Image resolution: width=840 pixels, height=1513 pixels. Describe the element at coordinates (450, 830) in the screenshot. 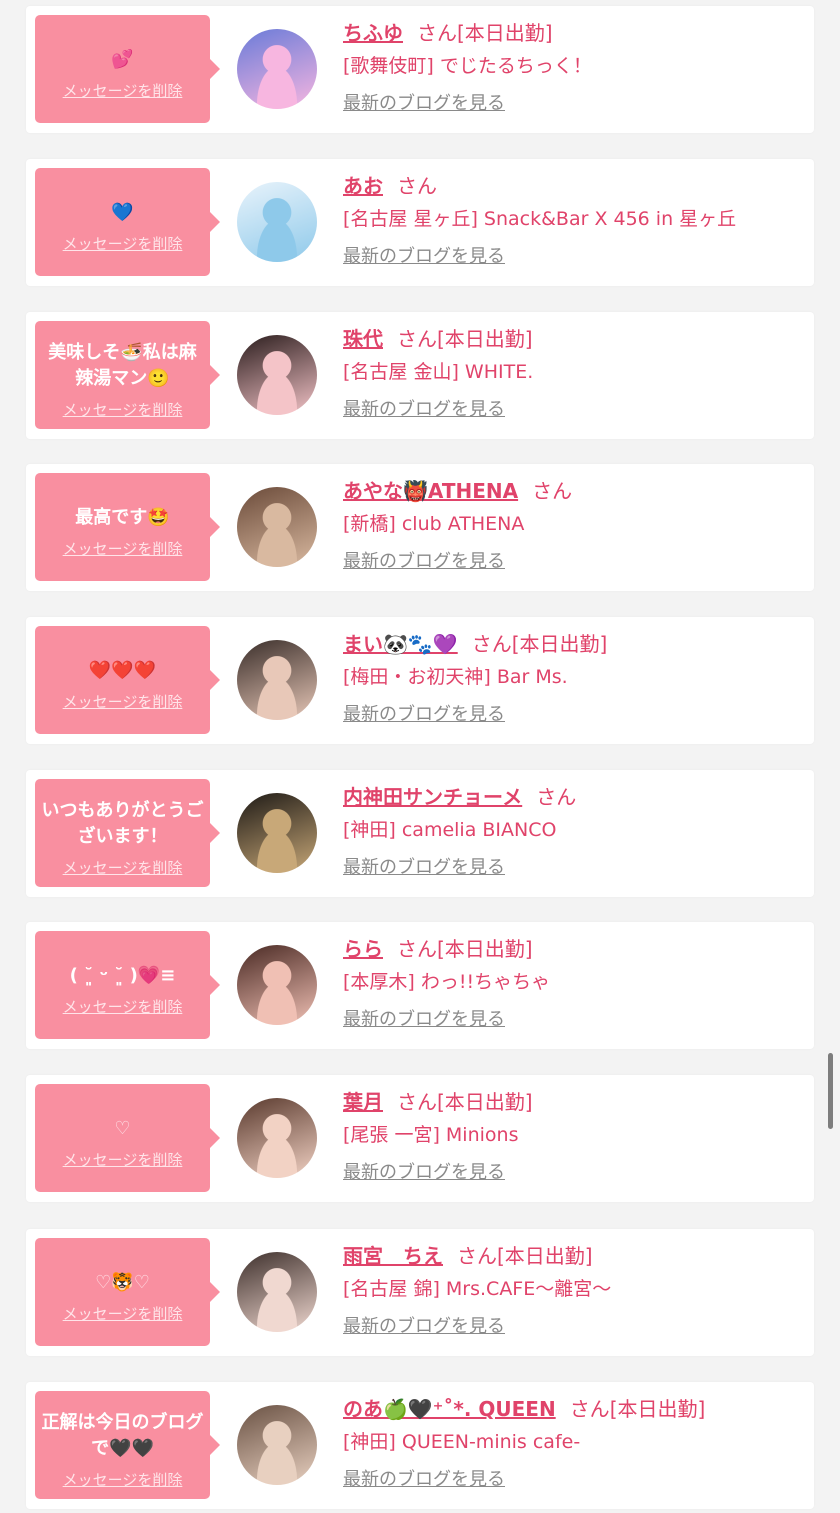

I see `shop-name: [神田] camelia BIANCO` at that location.